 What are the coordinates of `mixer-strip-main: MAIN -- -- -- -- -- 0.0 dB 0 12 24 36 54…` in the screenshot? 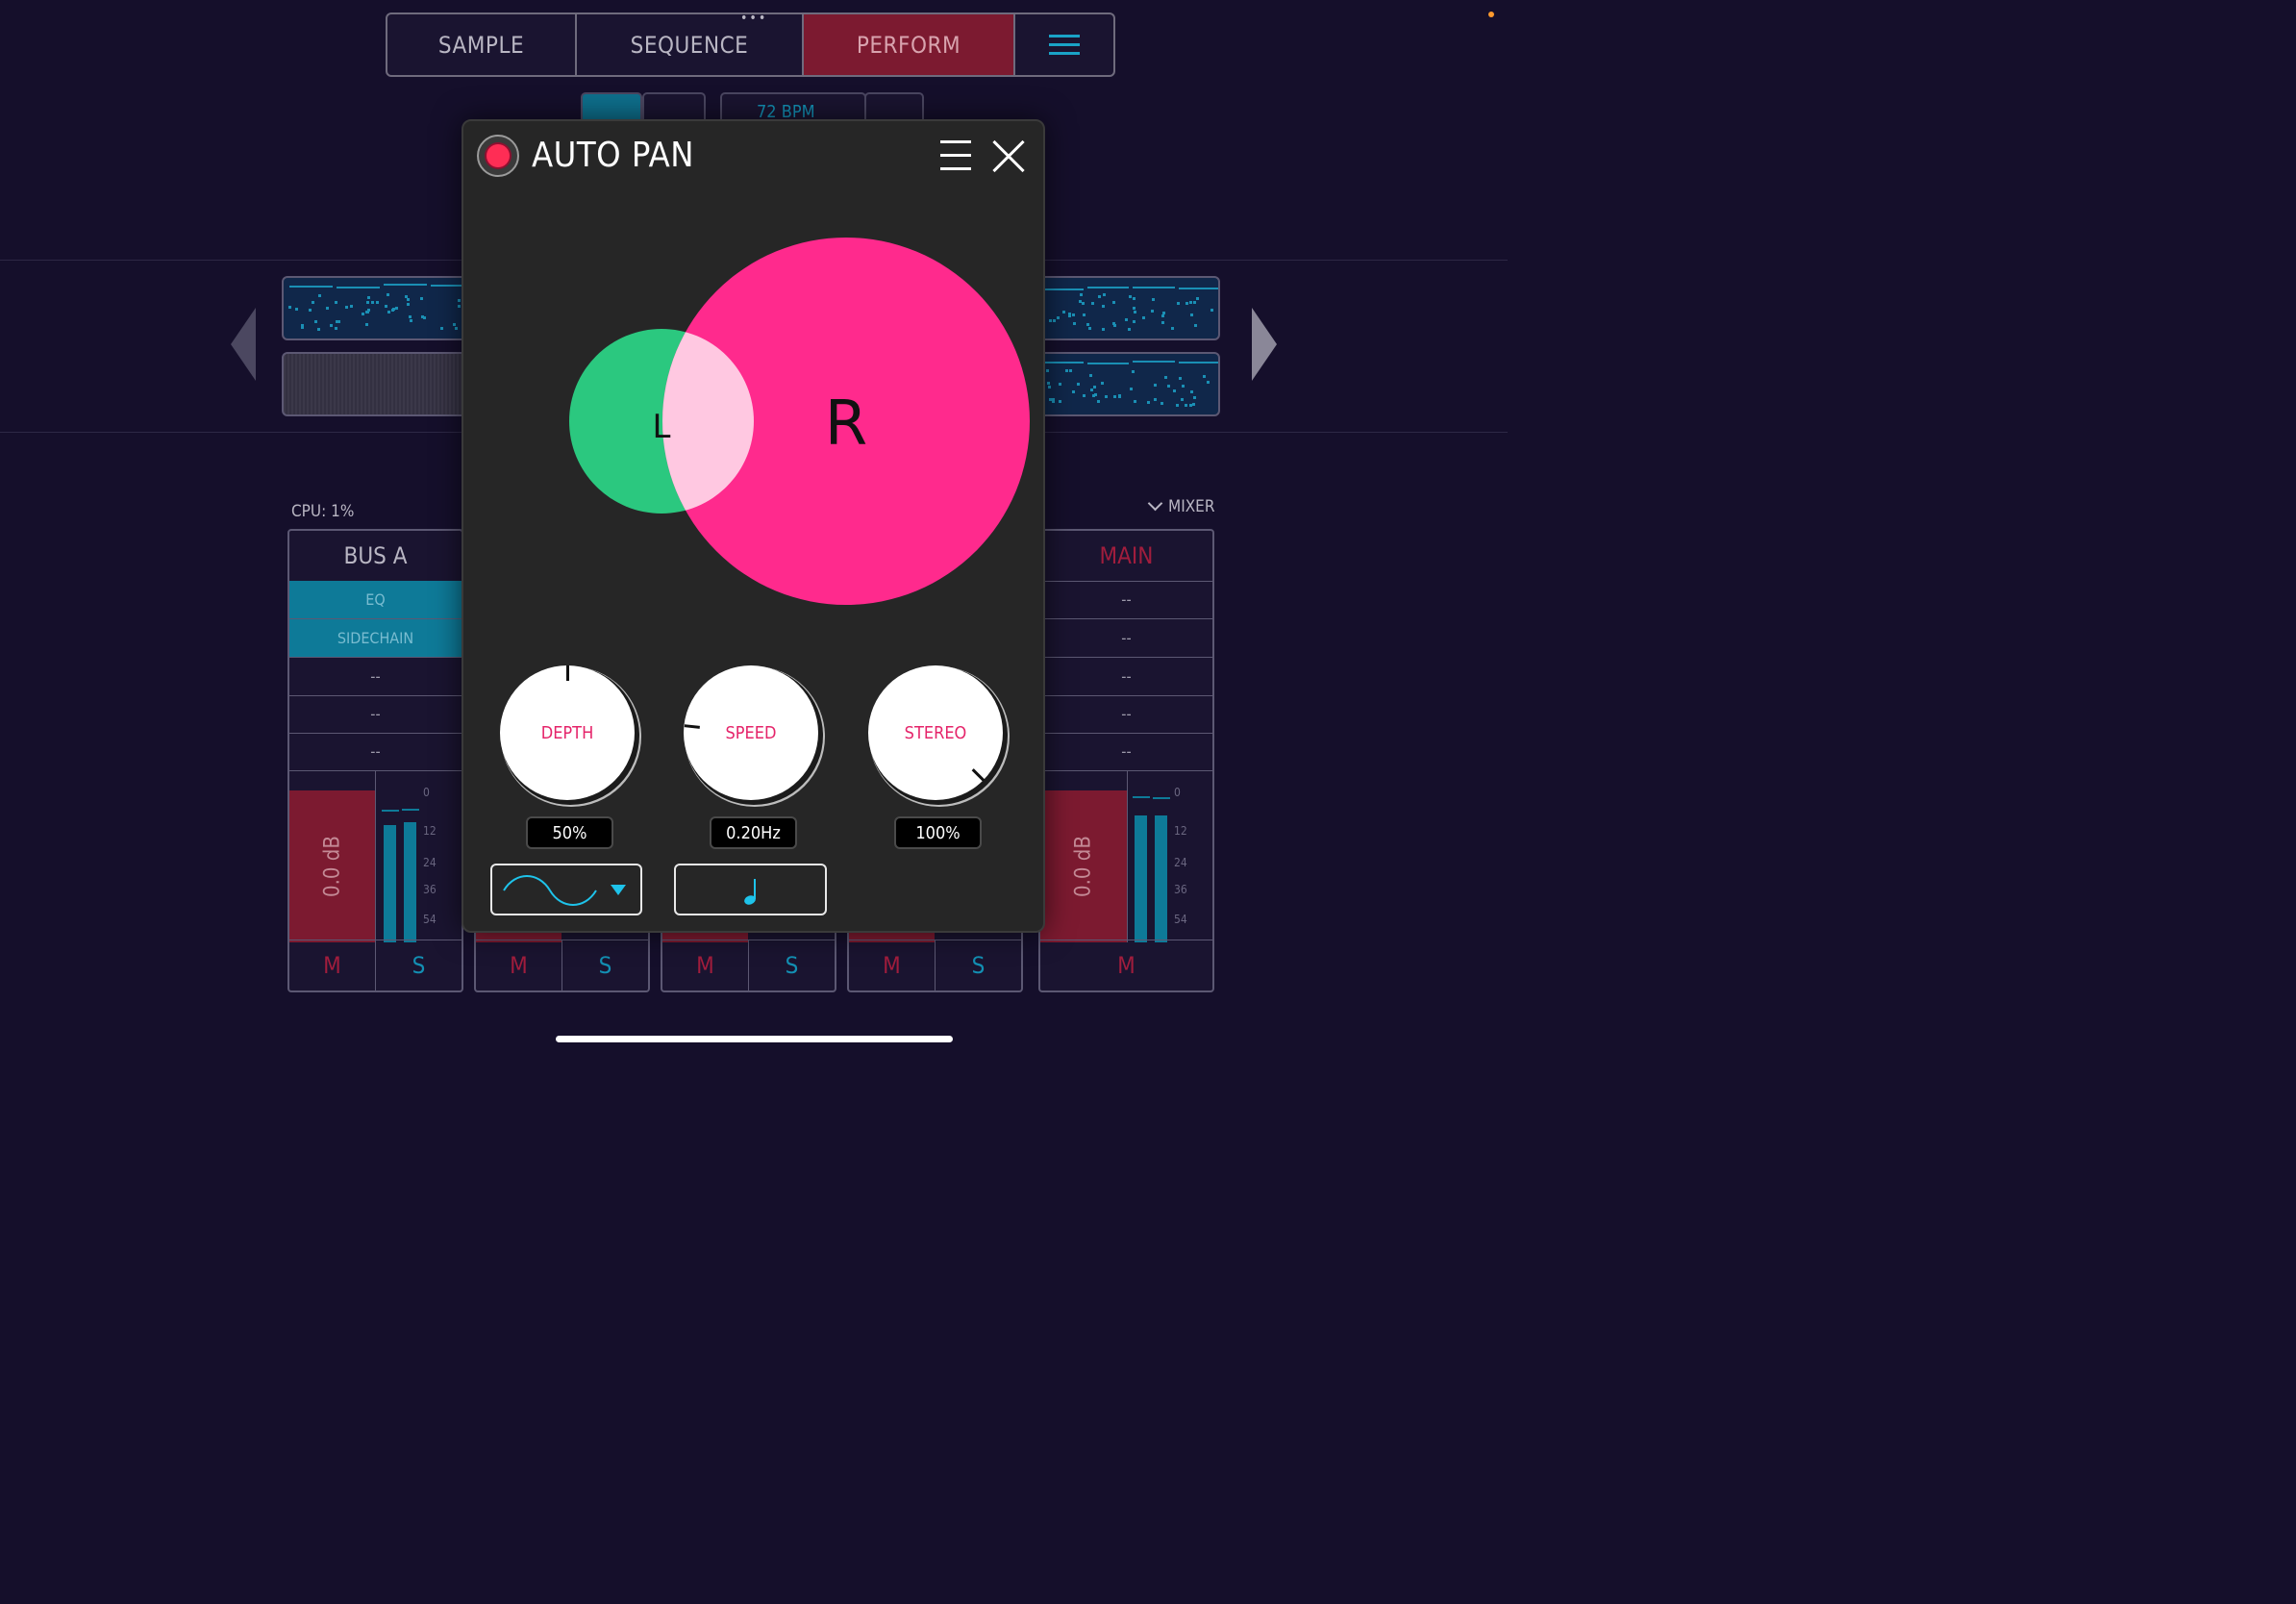 It's located at (1126, 760).